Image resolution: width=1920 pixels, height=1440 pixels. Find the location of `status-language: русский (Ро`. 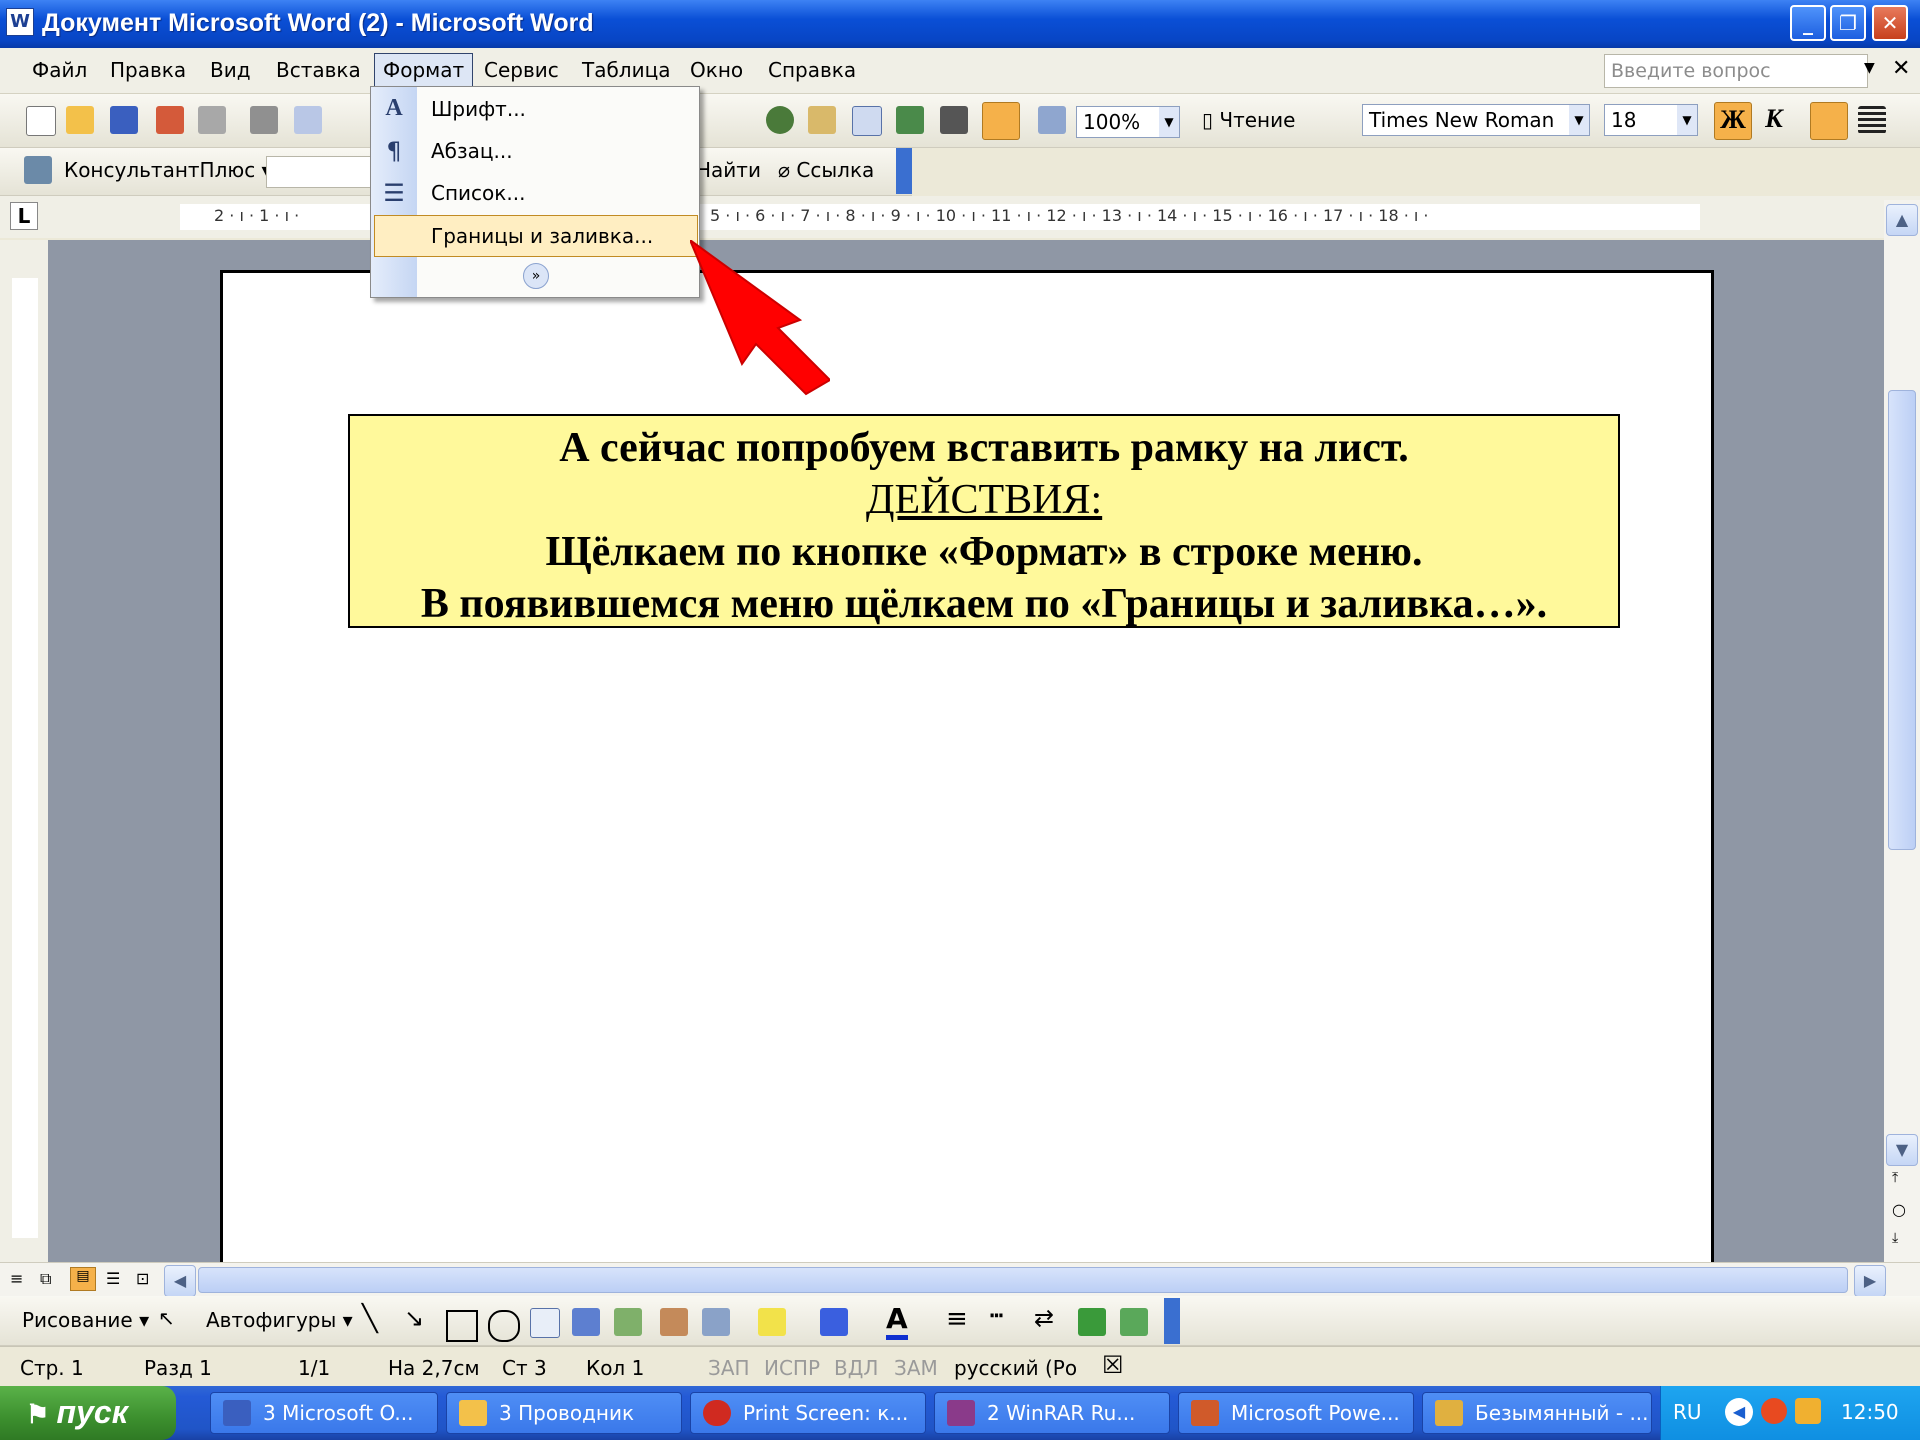

status-language: русский (Ро is located at coordinates (1015, 1368).